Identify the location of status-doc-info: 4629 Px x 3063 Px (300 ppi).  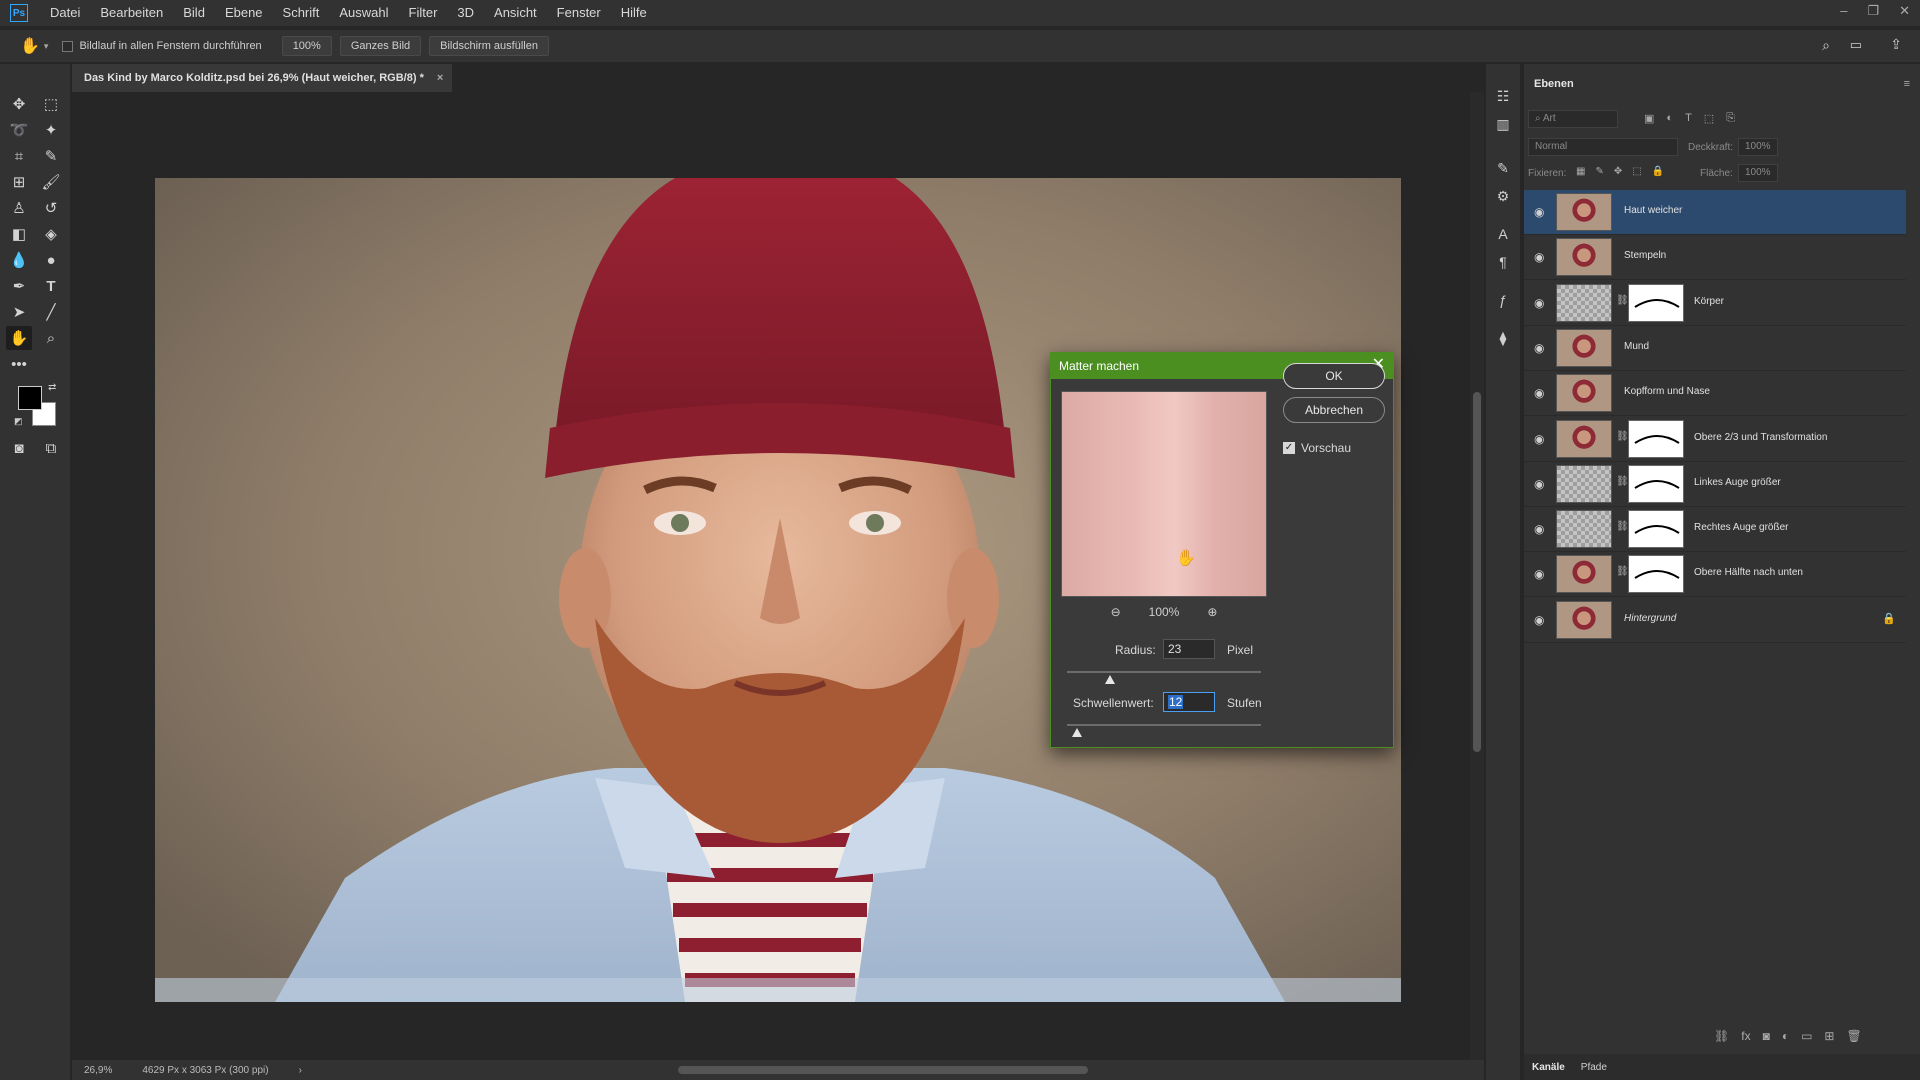
(205, 1070).